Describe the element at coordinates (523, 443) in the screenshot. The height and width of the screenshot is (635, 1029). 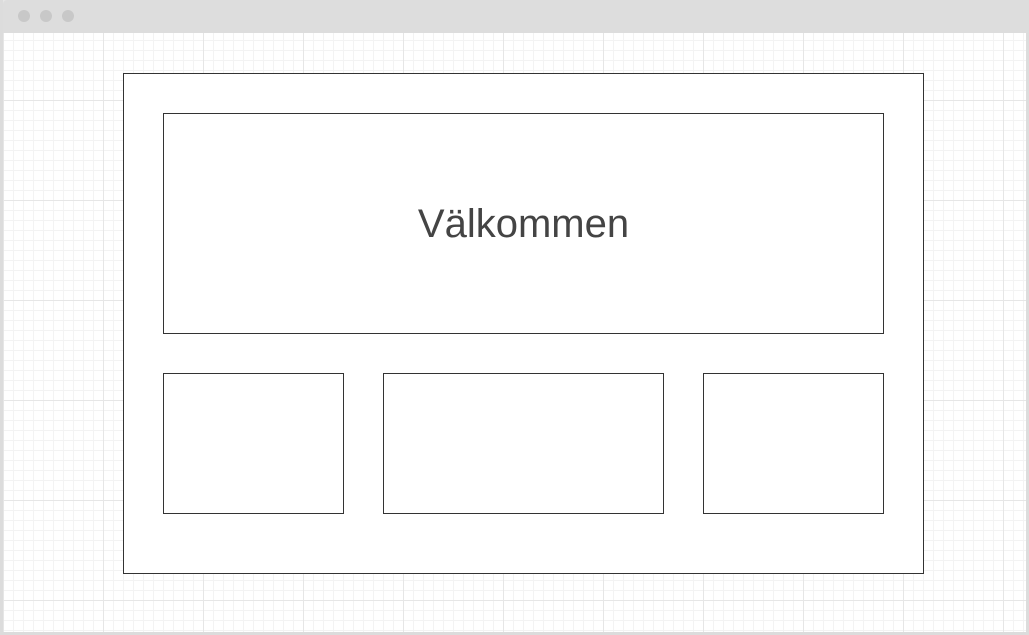
I see `content-box-center` at that location.